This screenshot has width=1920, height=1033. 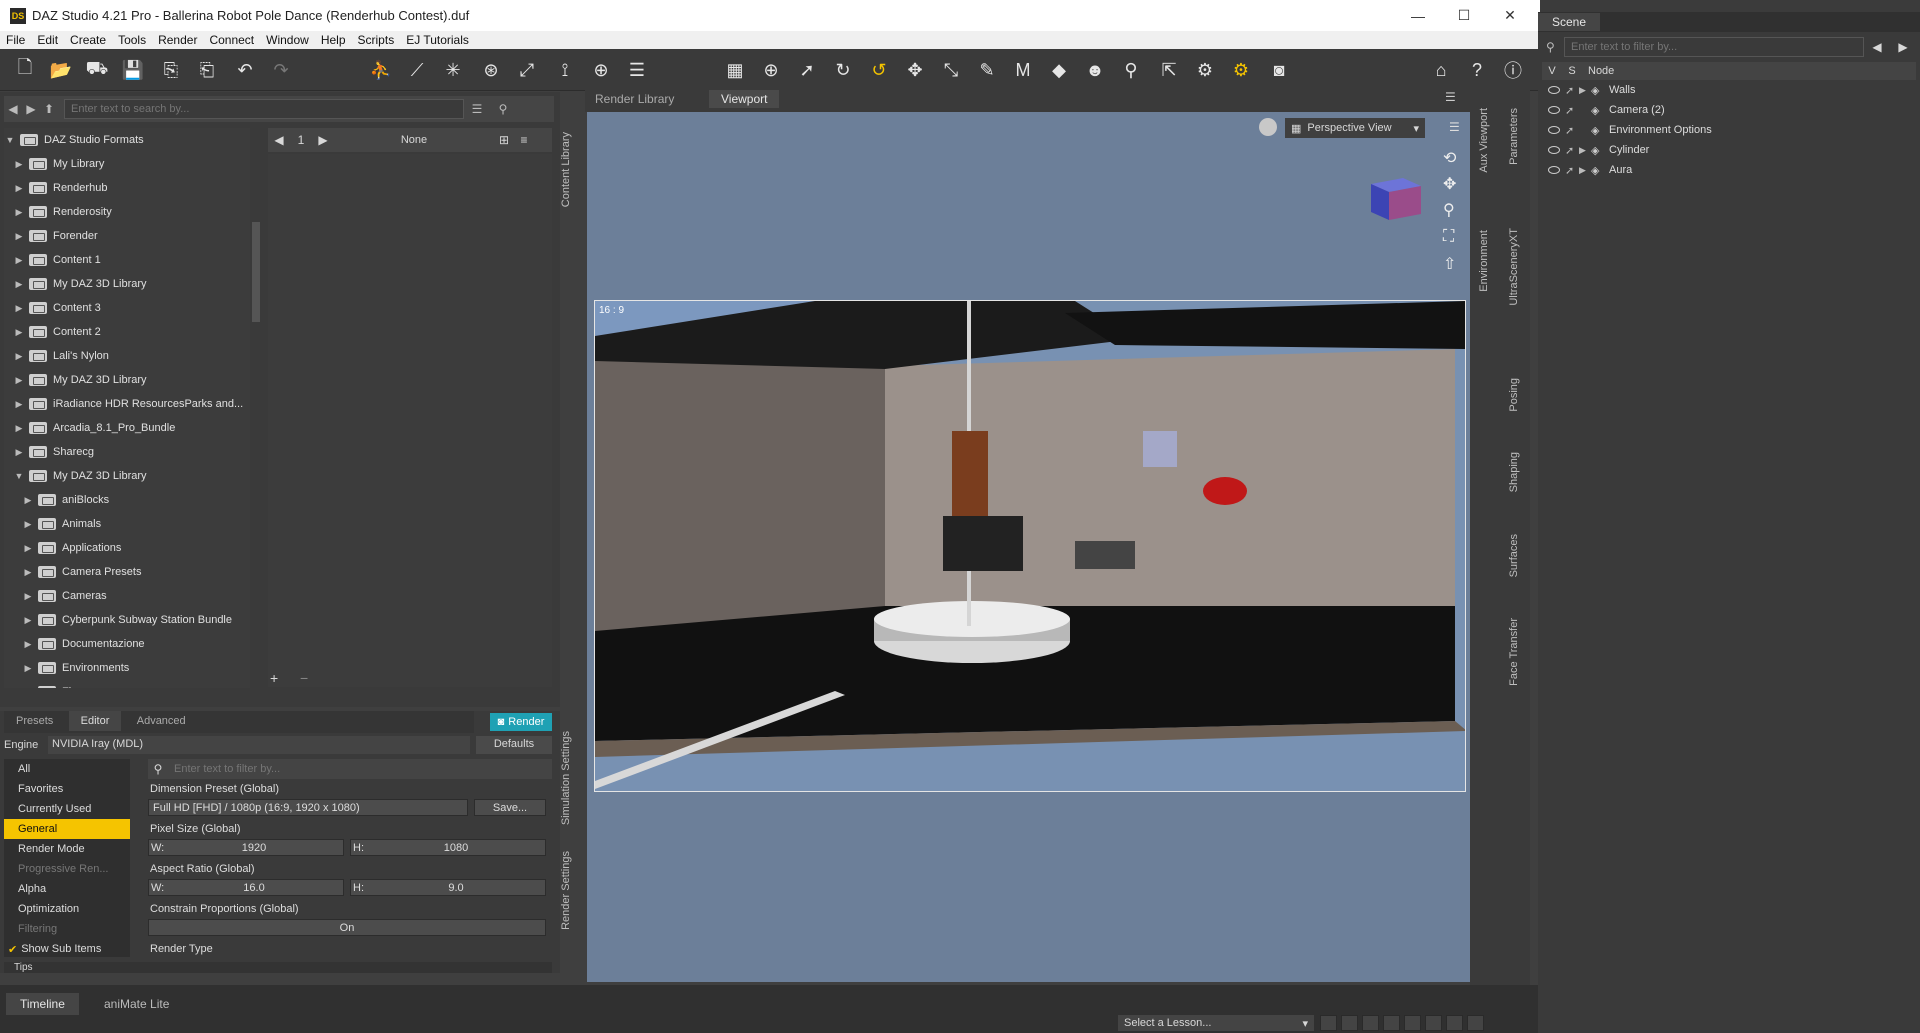 What do you see at coordinates (1598, 71) in the screenshot?
I see `col-node: Node` at bounding box center [1598, 71].